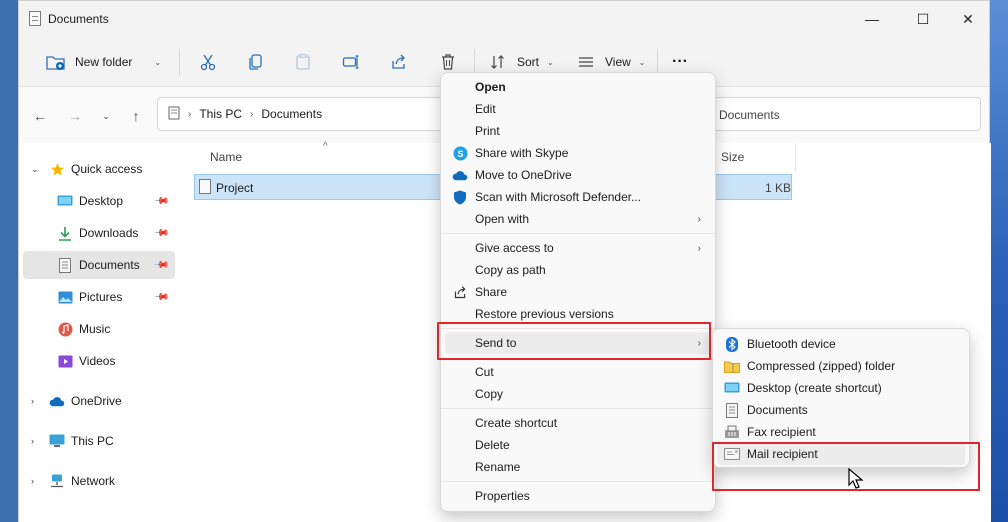  I want to click on menu-item-properties: Properties, so click(578, 496).